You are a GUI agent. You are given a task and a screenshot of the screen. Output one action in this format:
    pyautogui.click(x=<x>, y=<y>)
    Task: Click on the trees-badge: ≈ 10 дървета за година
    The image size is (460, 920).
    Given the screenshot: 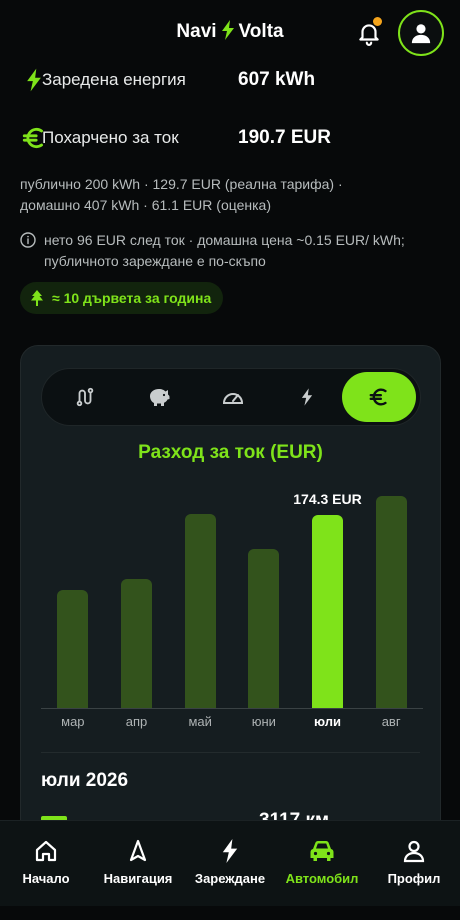 What is the action you would take?
    pyautogui.click(x=122, y=298)
    